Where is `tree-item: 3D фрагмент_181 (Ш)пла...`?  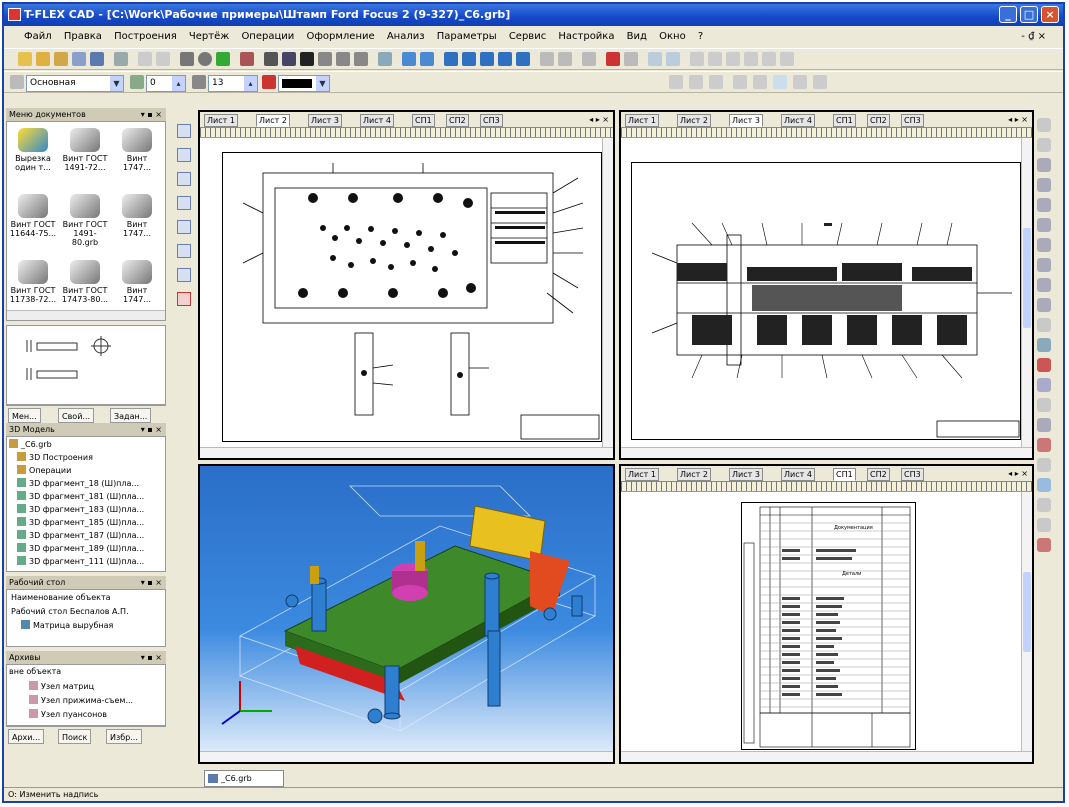 tree-item: 3D фрагмент_181 (Ш)пла... is located at coordinates (80, 496).